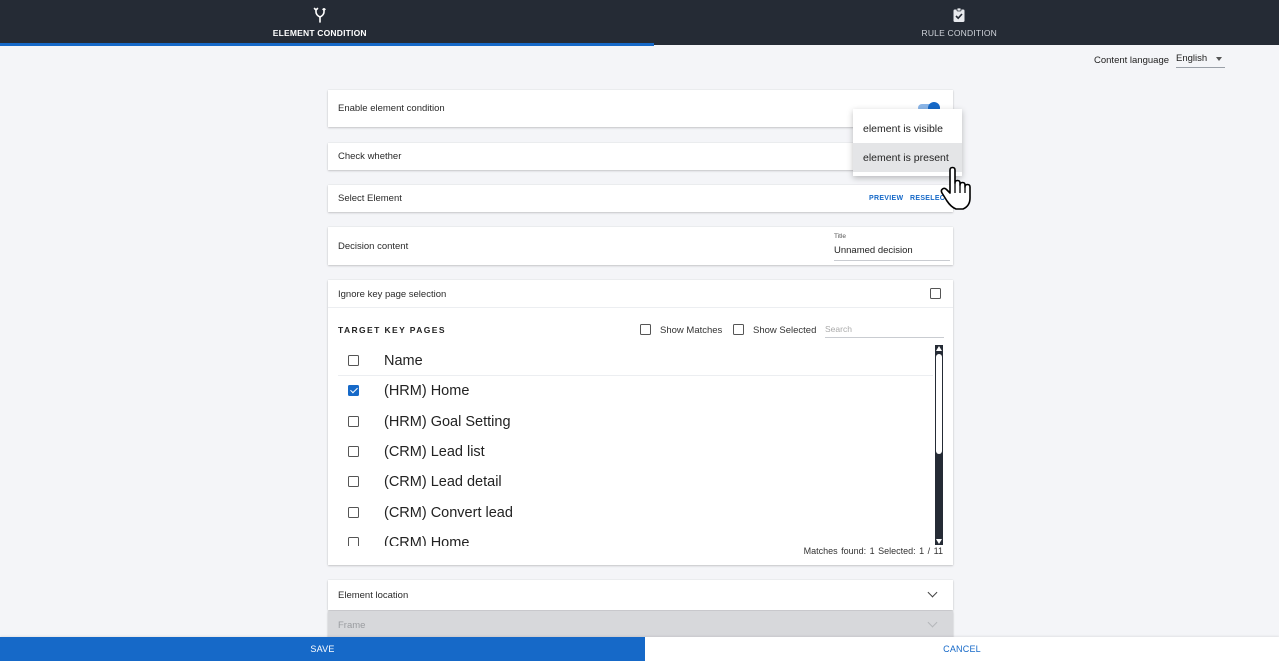 This screenshot has width=1279, height=661. Describe the element at coordinates (640, 198) in the screenshot. I see `select-element-card: Select Element PREVIEW RESELECT` at that location.